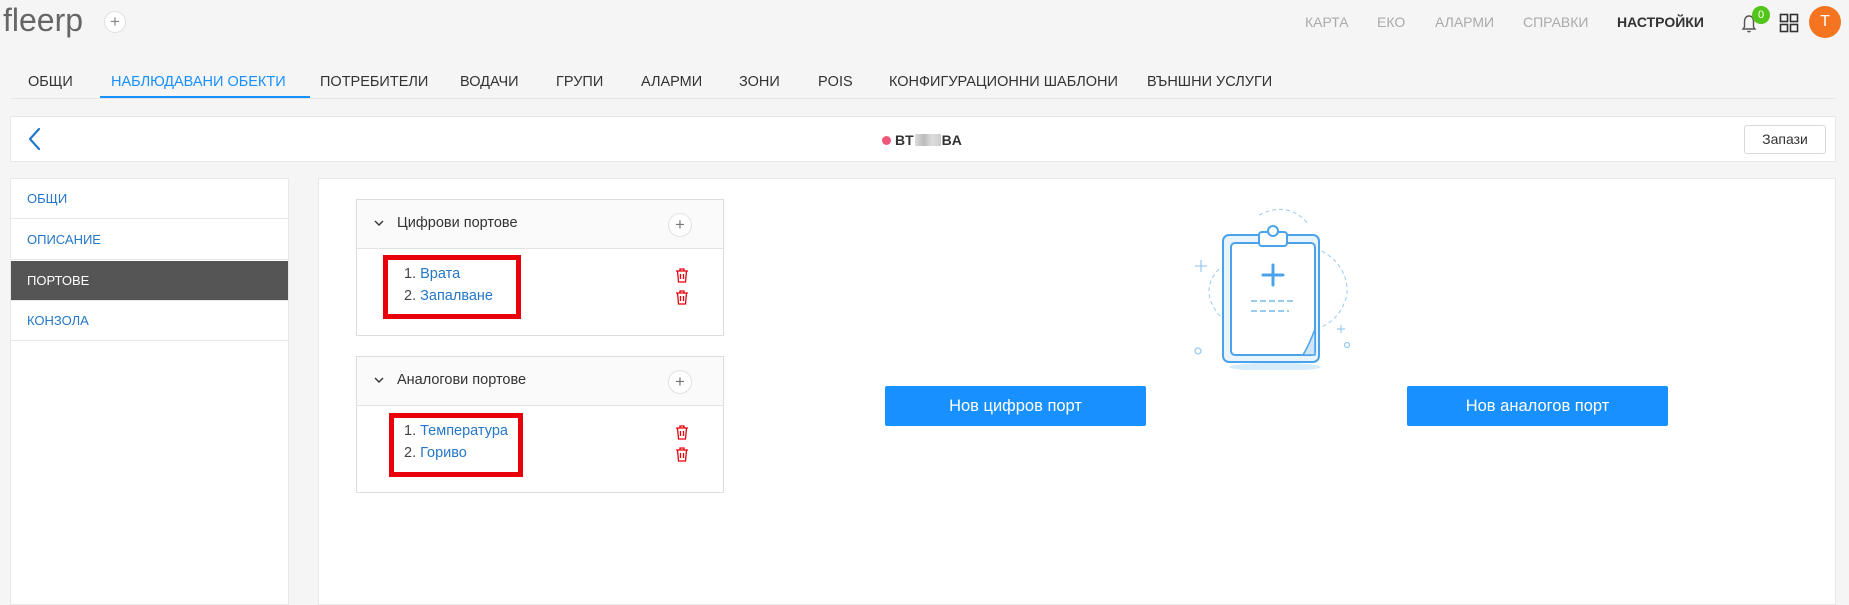  I want to click on object-title-suffix: BA, so click(951, 140).